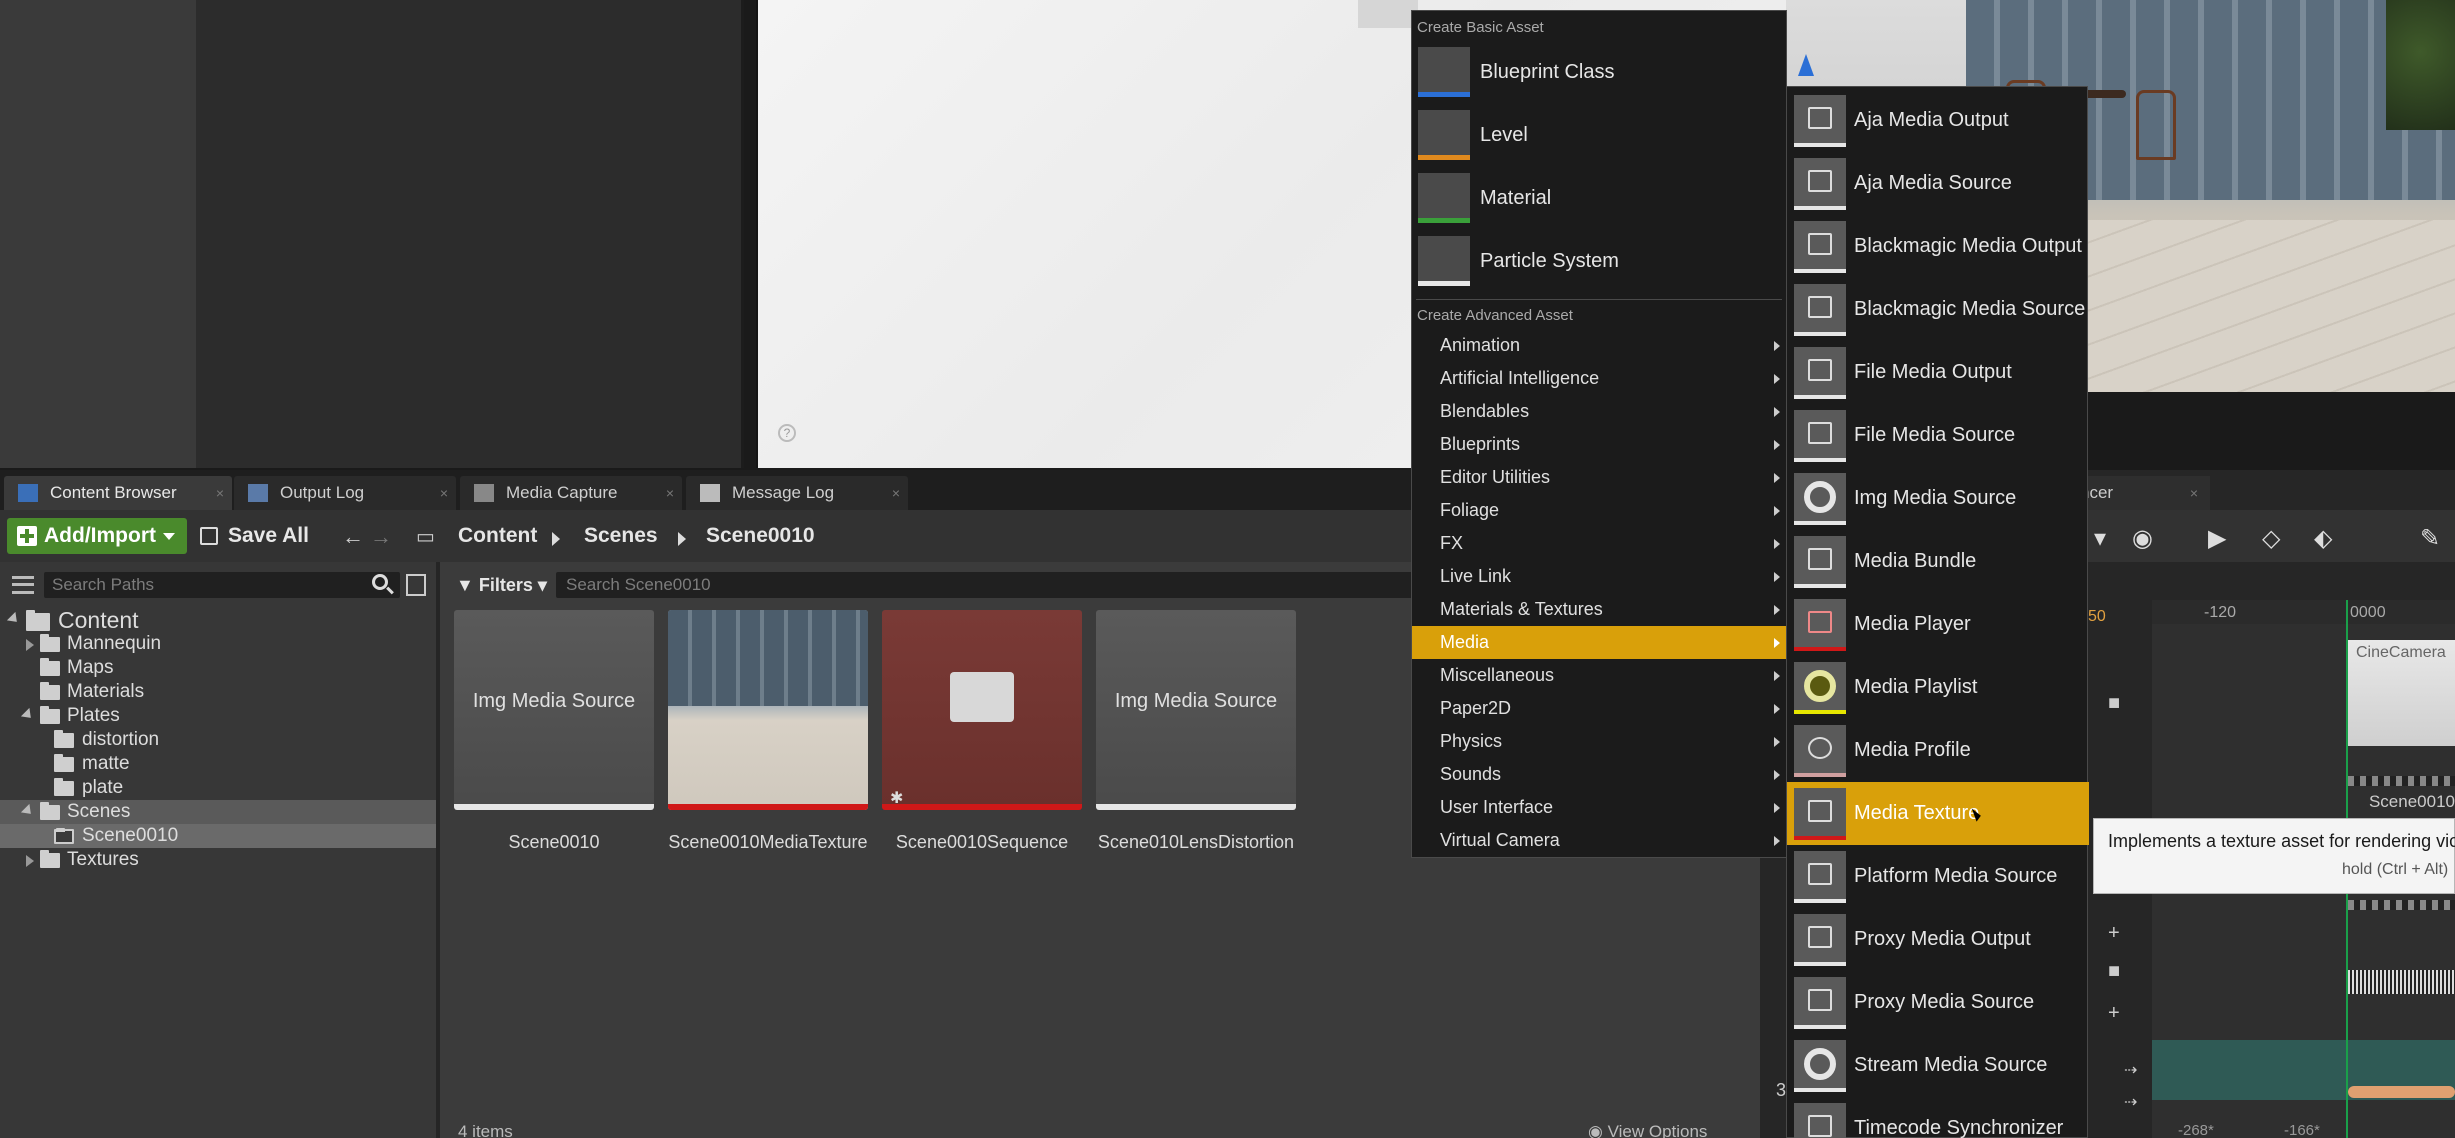 The width and height of the screenshot is (2455, 1138). Describe the element at coordinates (1938, 561) in the screenshot. I see `submenu-item-media-bundle: Media Bundle` at that location.